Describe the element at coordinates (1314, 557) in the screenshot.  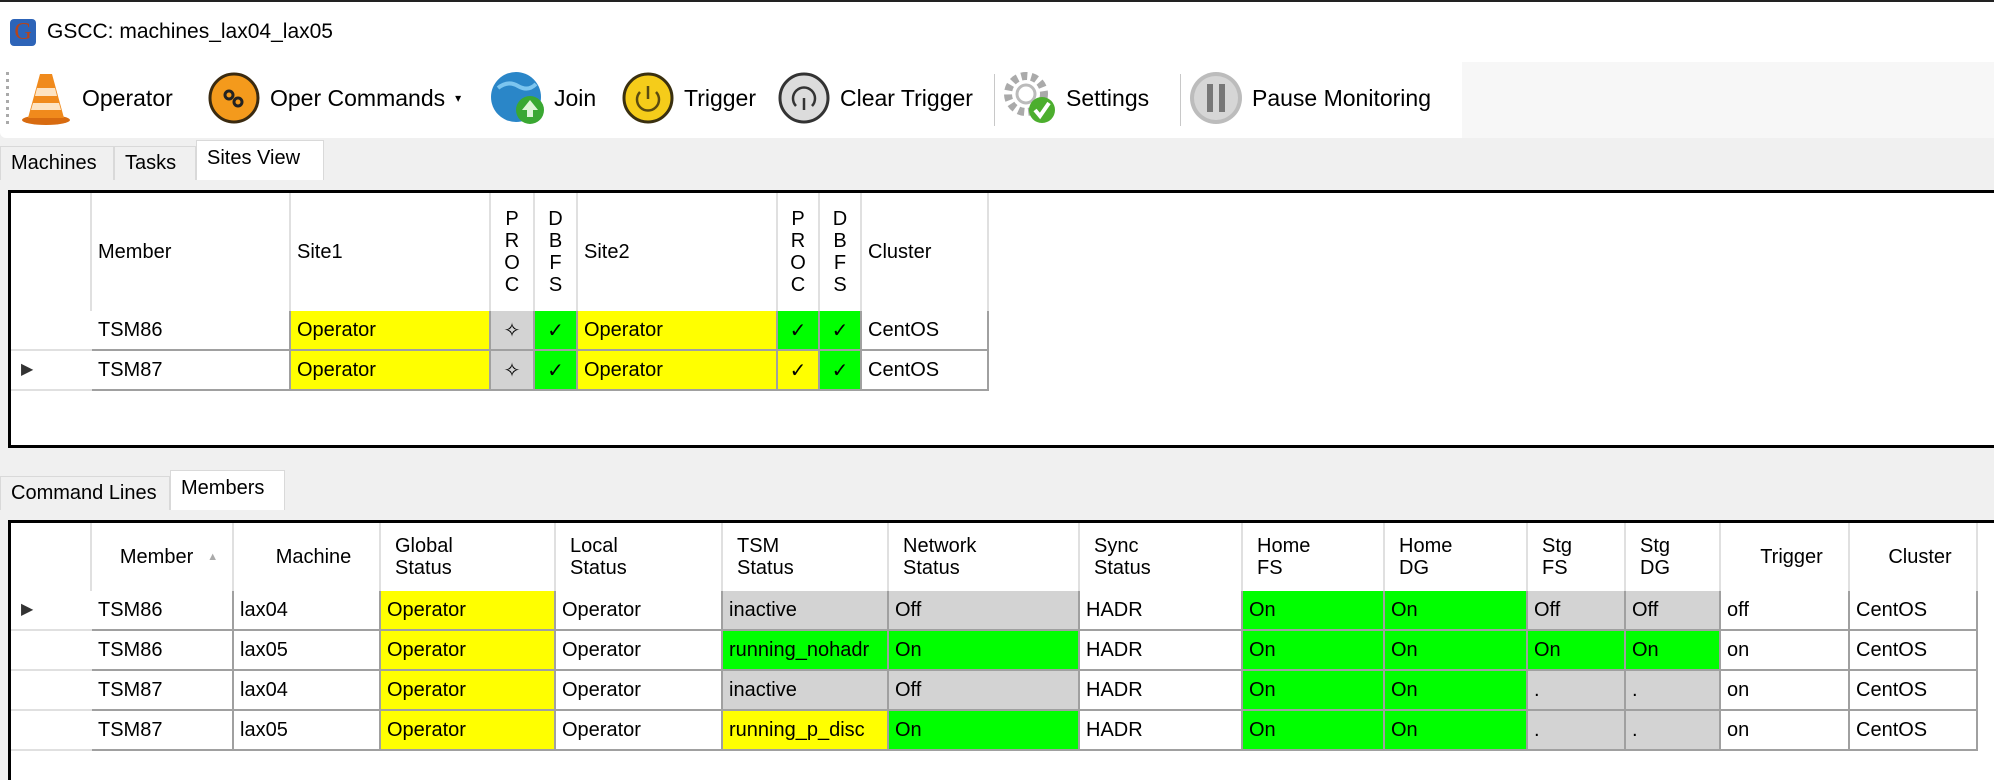
I see `column-header-home-fs: Home FS` at that location.